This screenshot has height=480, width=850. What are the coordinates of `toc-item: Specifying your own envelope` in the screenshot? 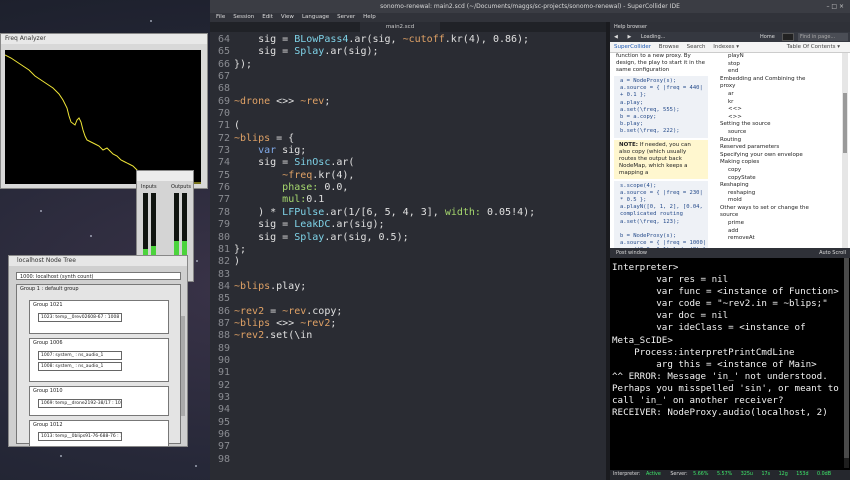 It's located at (776, 156).